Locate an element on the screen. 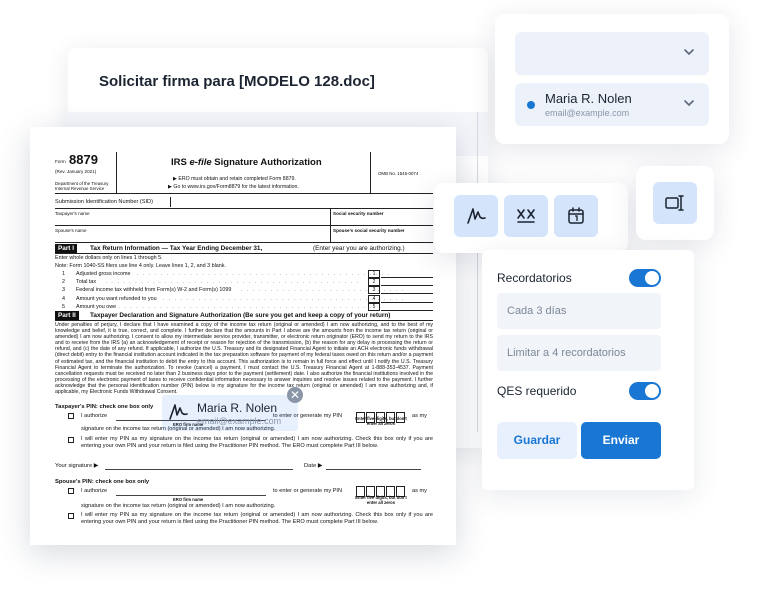  reminder-interval-field: Cada 3 días is located at coordinates (579, 311).